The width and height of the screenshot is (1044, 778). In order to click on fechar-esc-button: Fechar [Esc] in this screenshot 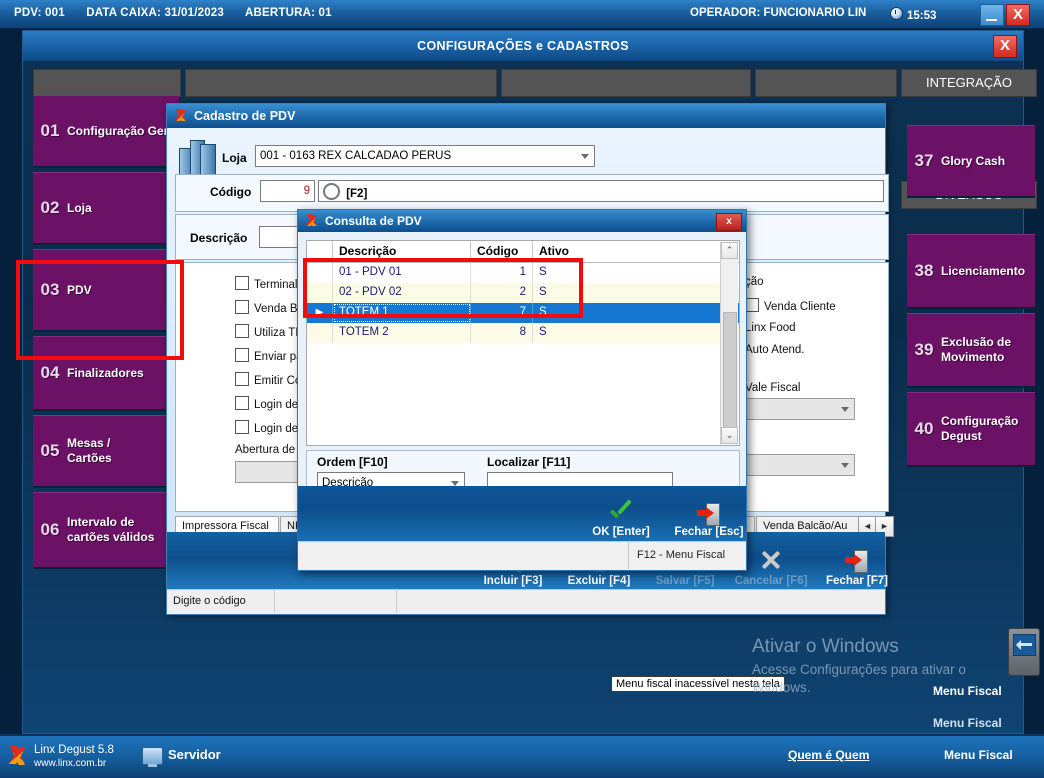, I will do `click(709, 520)`.